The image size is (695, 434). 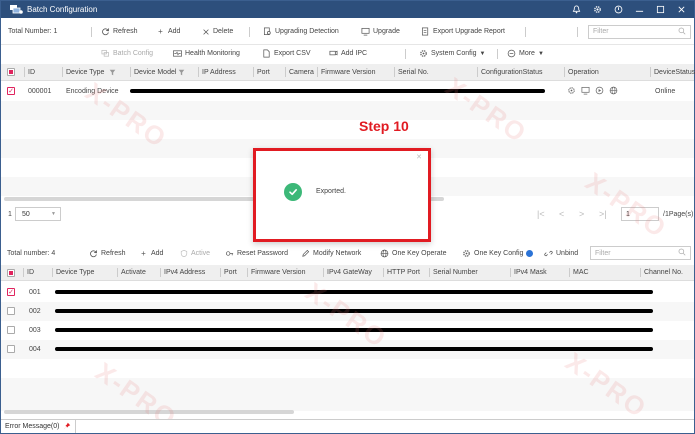 I want to click on page-size-select: 50 ▼, so click(x=38, y=214).